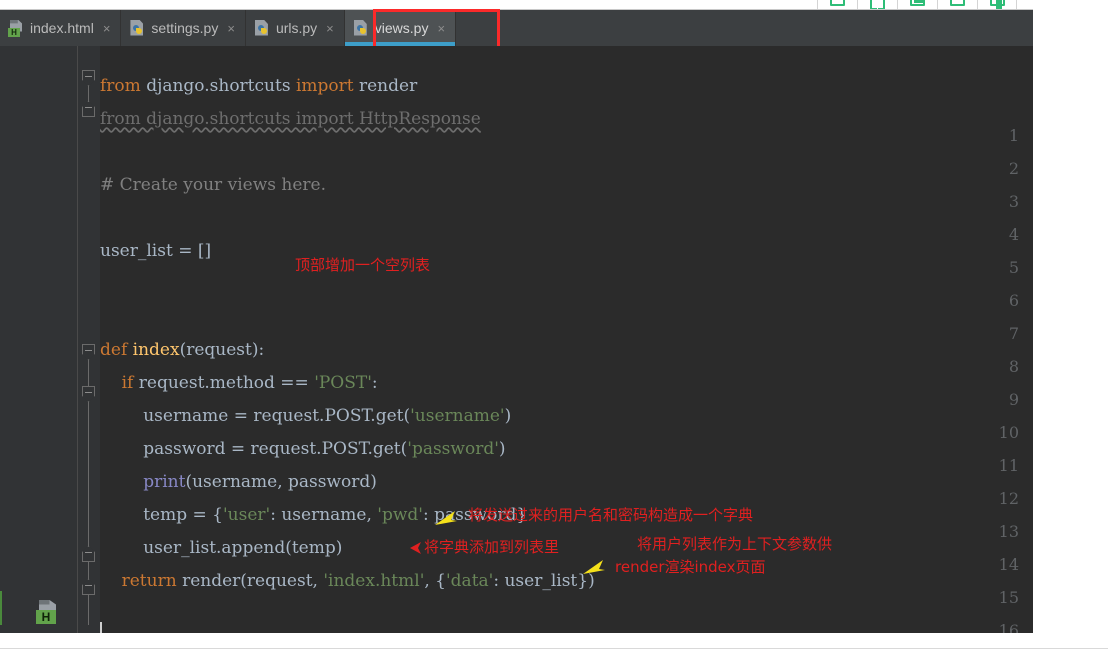 This screenshot has width=1108, height=657. I want to click on tab-label-settings-py: settings.py, so click(185, 28).